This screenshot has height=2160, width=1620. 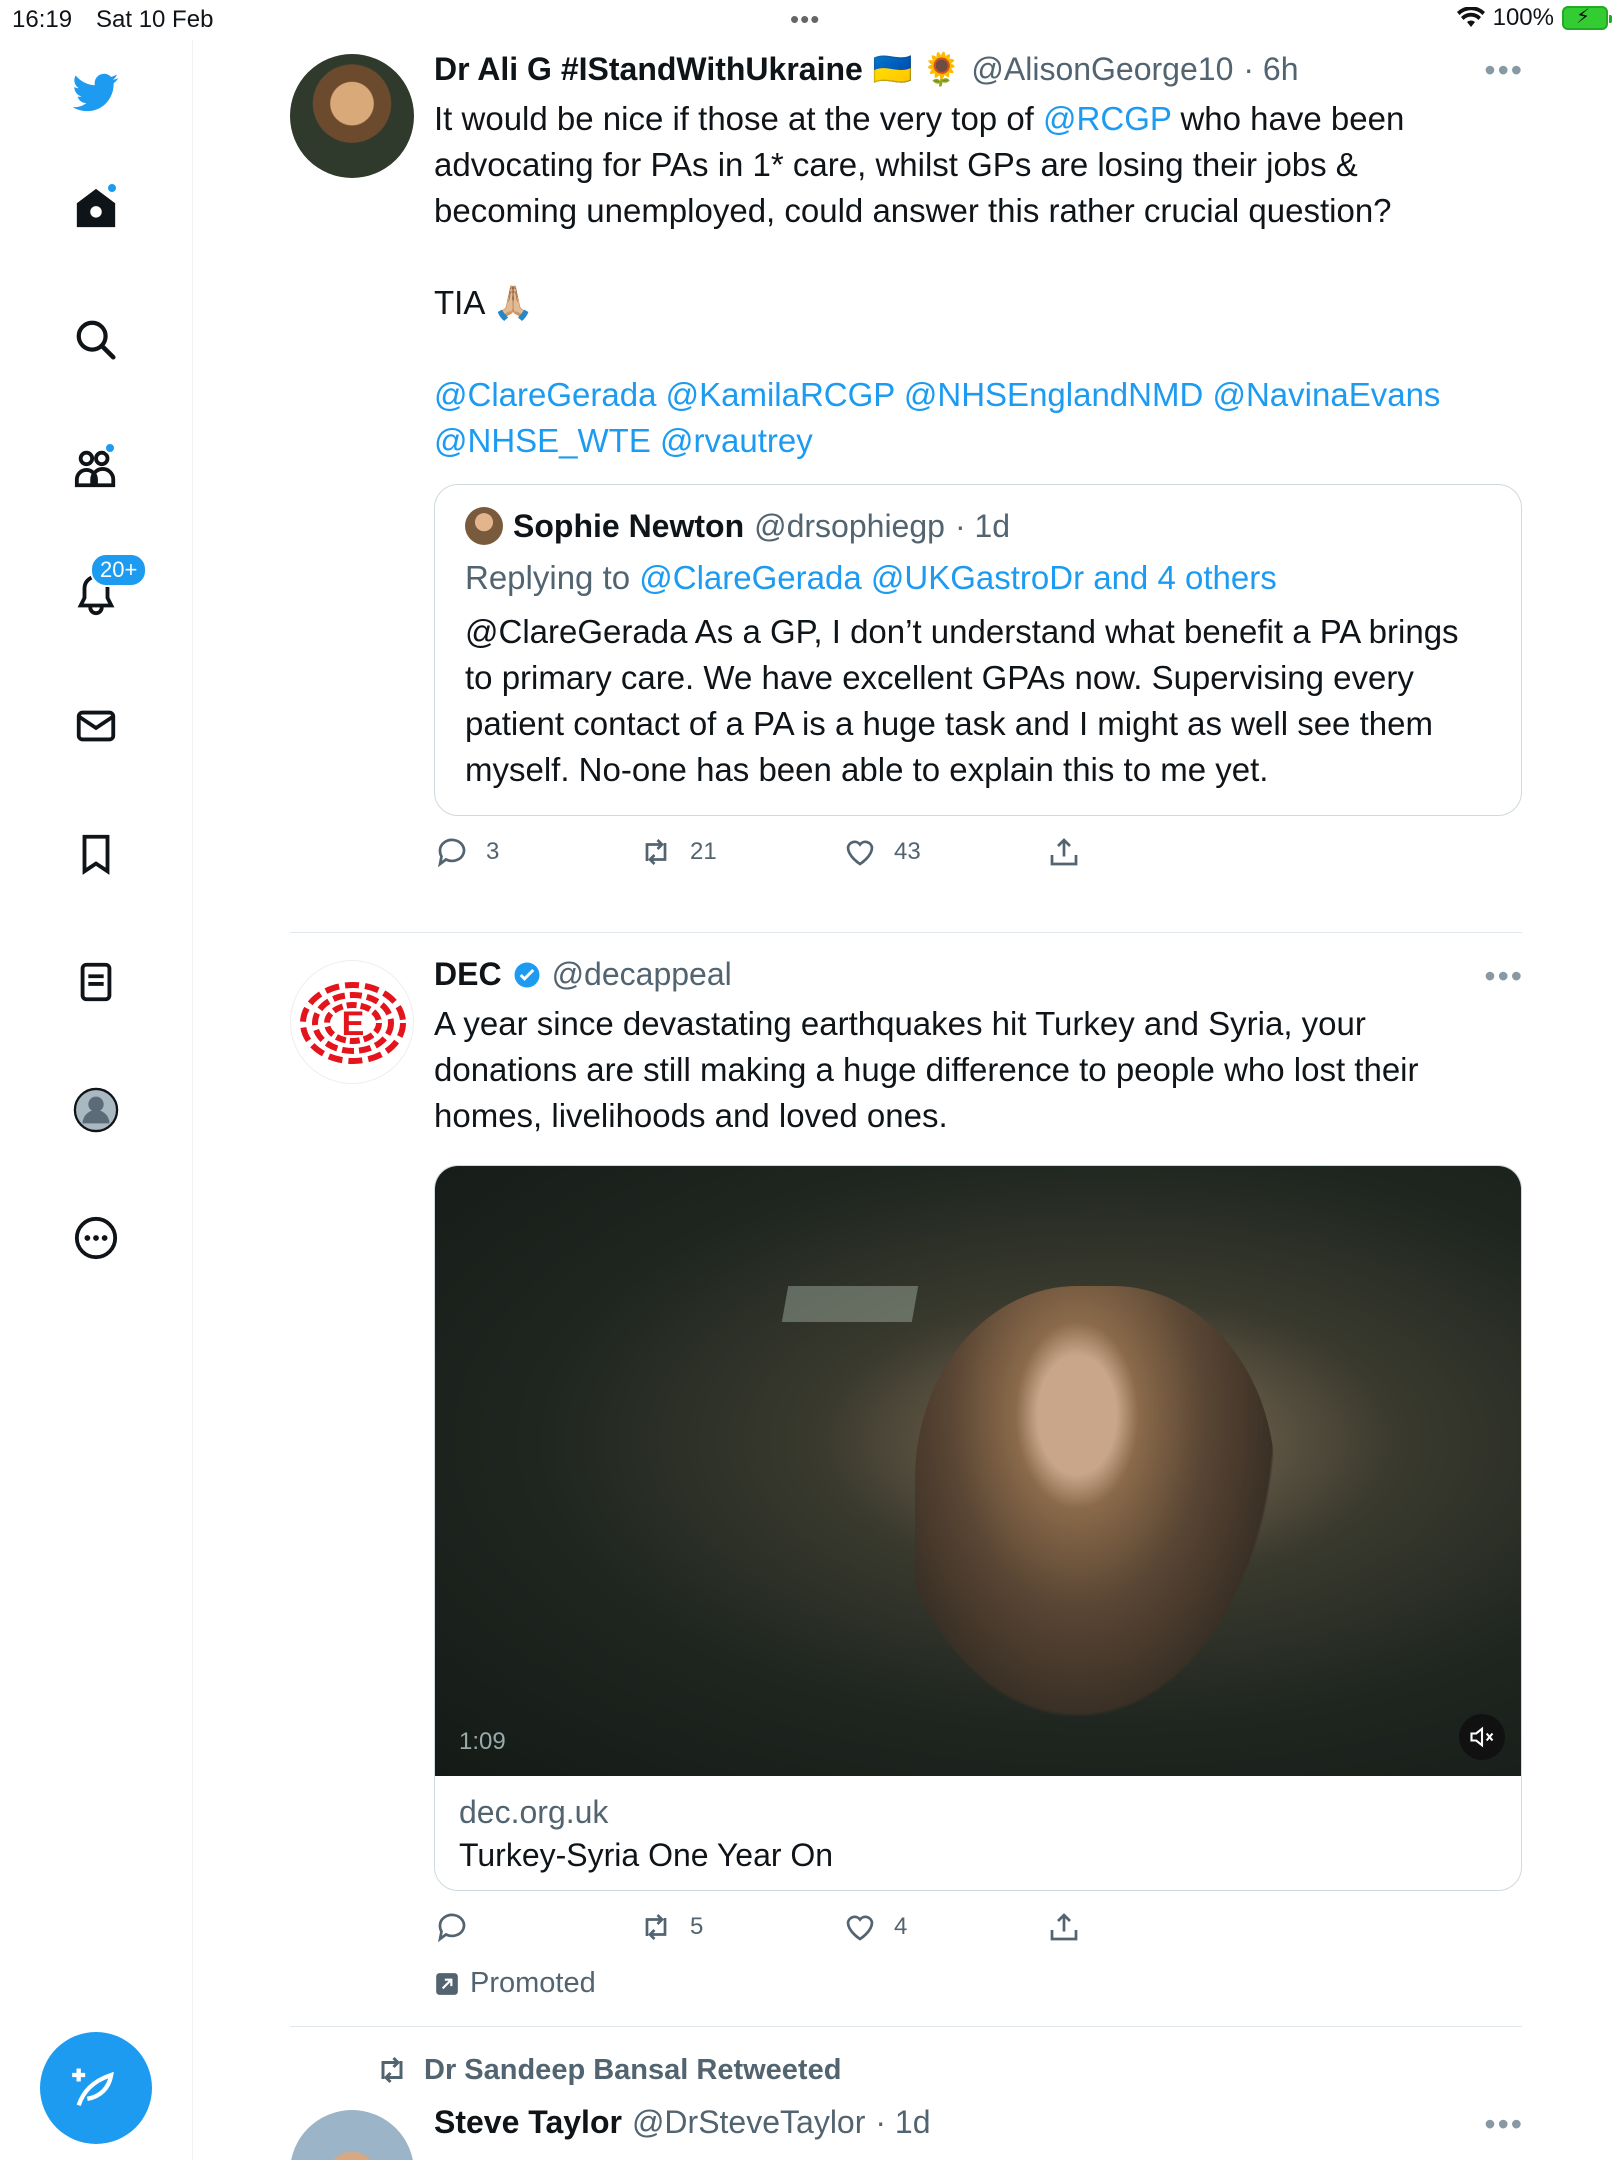 What do you see at coordinates (534, 1812) in the screenshot?
I see `card-domain: dec.org.uk` at bounding box center [534, 1812].